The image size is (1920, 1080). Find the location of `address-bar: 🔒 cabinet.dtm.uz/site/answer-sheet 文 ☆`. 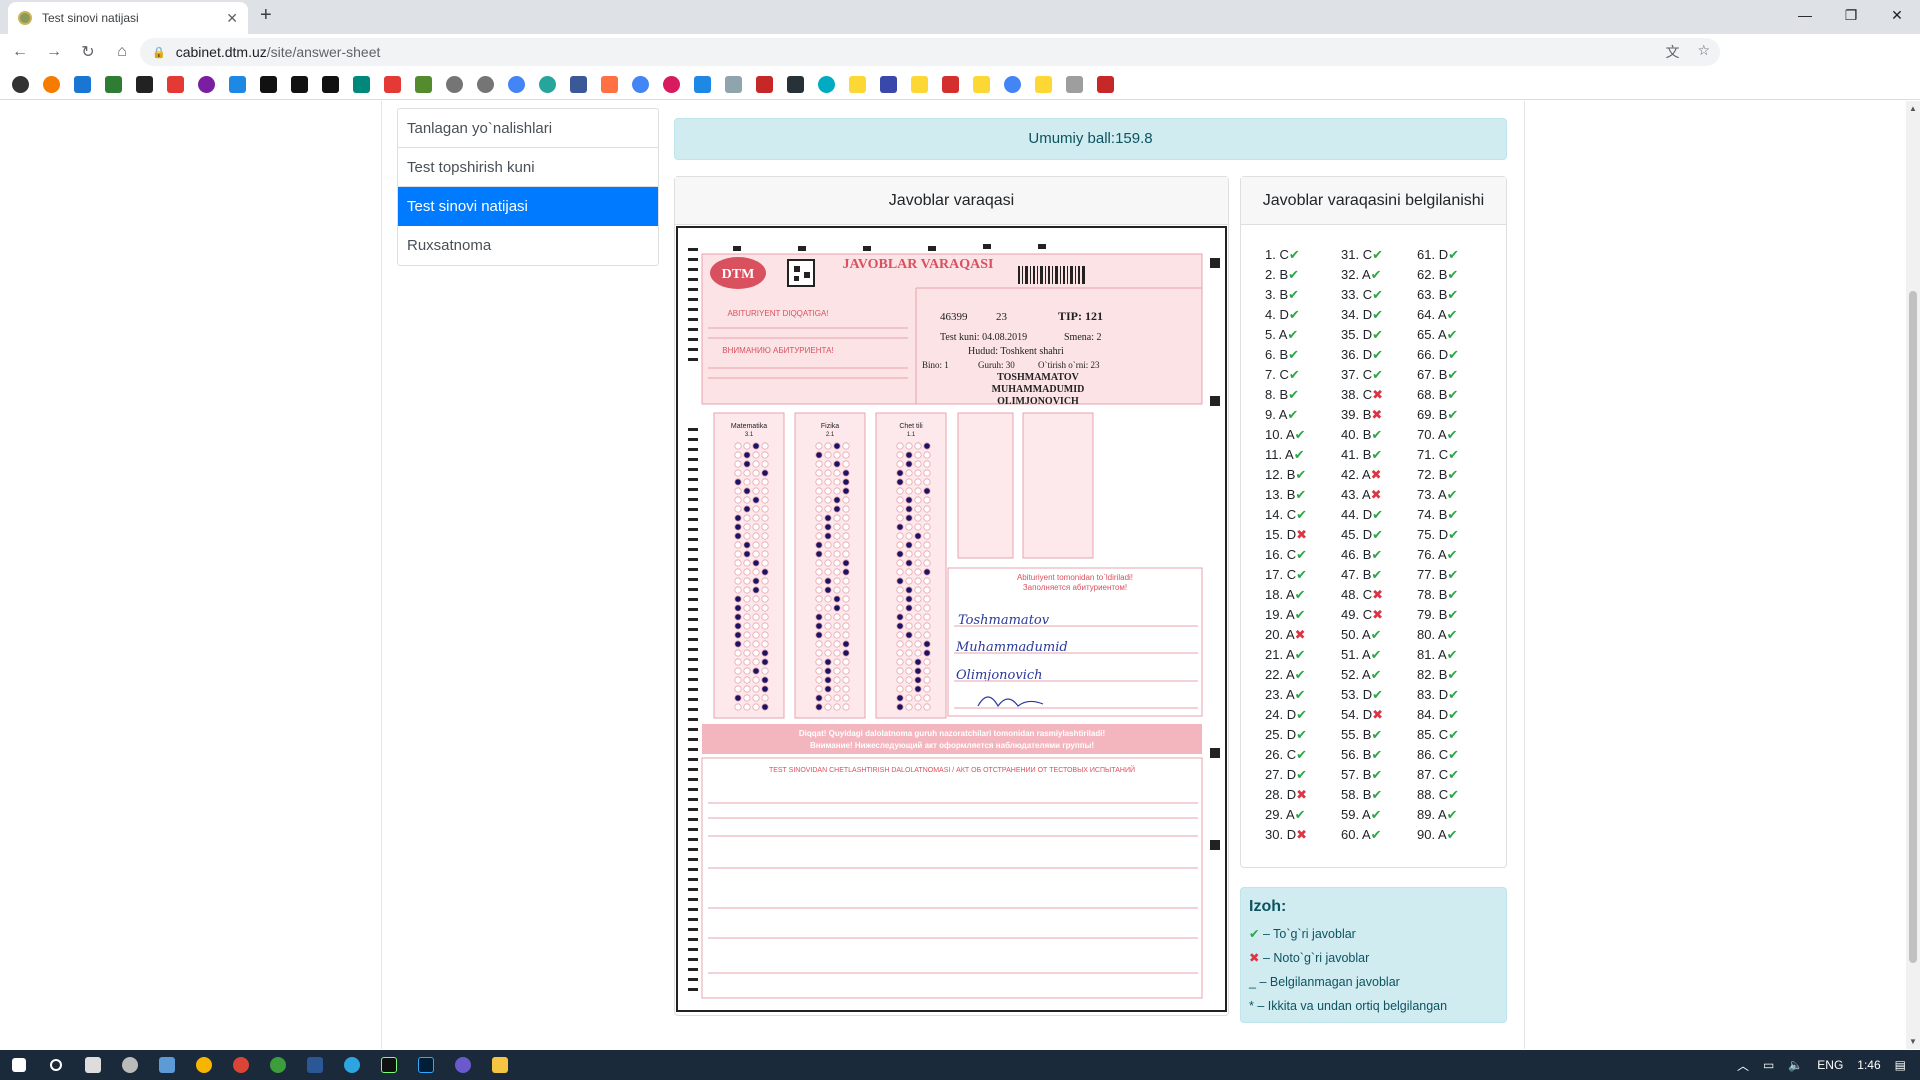

address-bar: 🔒 cabinet.dtm.uz/site/answer-sheet 文 ☆ is located at coordinates (930, 52).